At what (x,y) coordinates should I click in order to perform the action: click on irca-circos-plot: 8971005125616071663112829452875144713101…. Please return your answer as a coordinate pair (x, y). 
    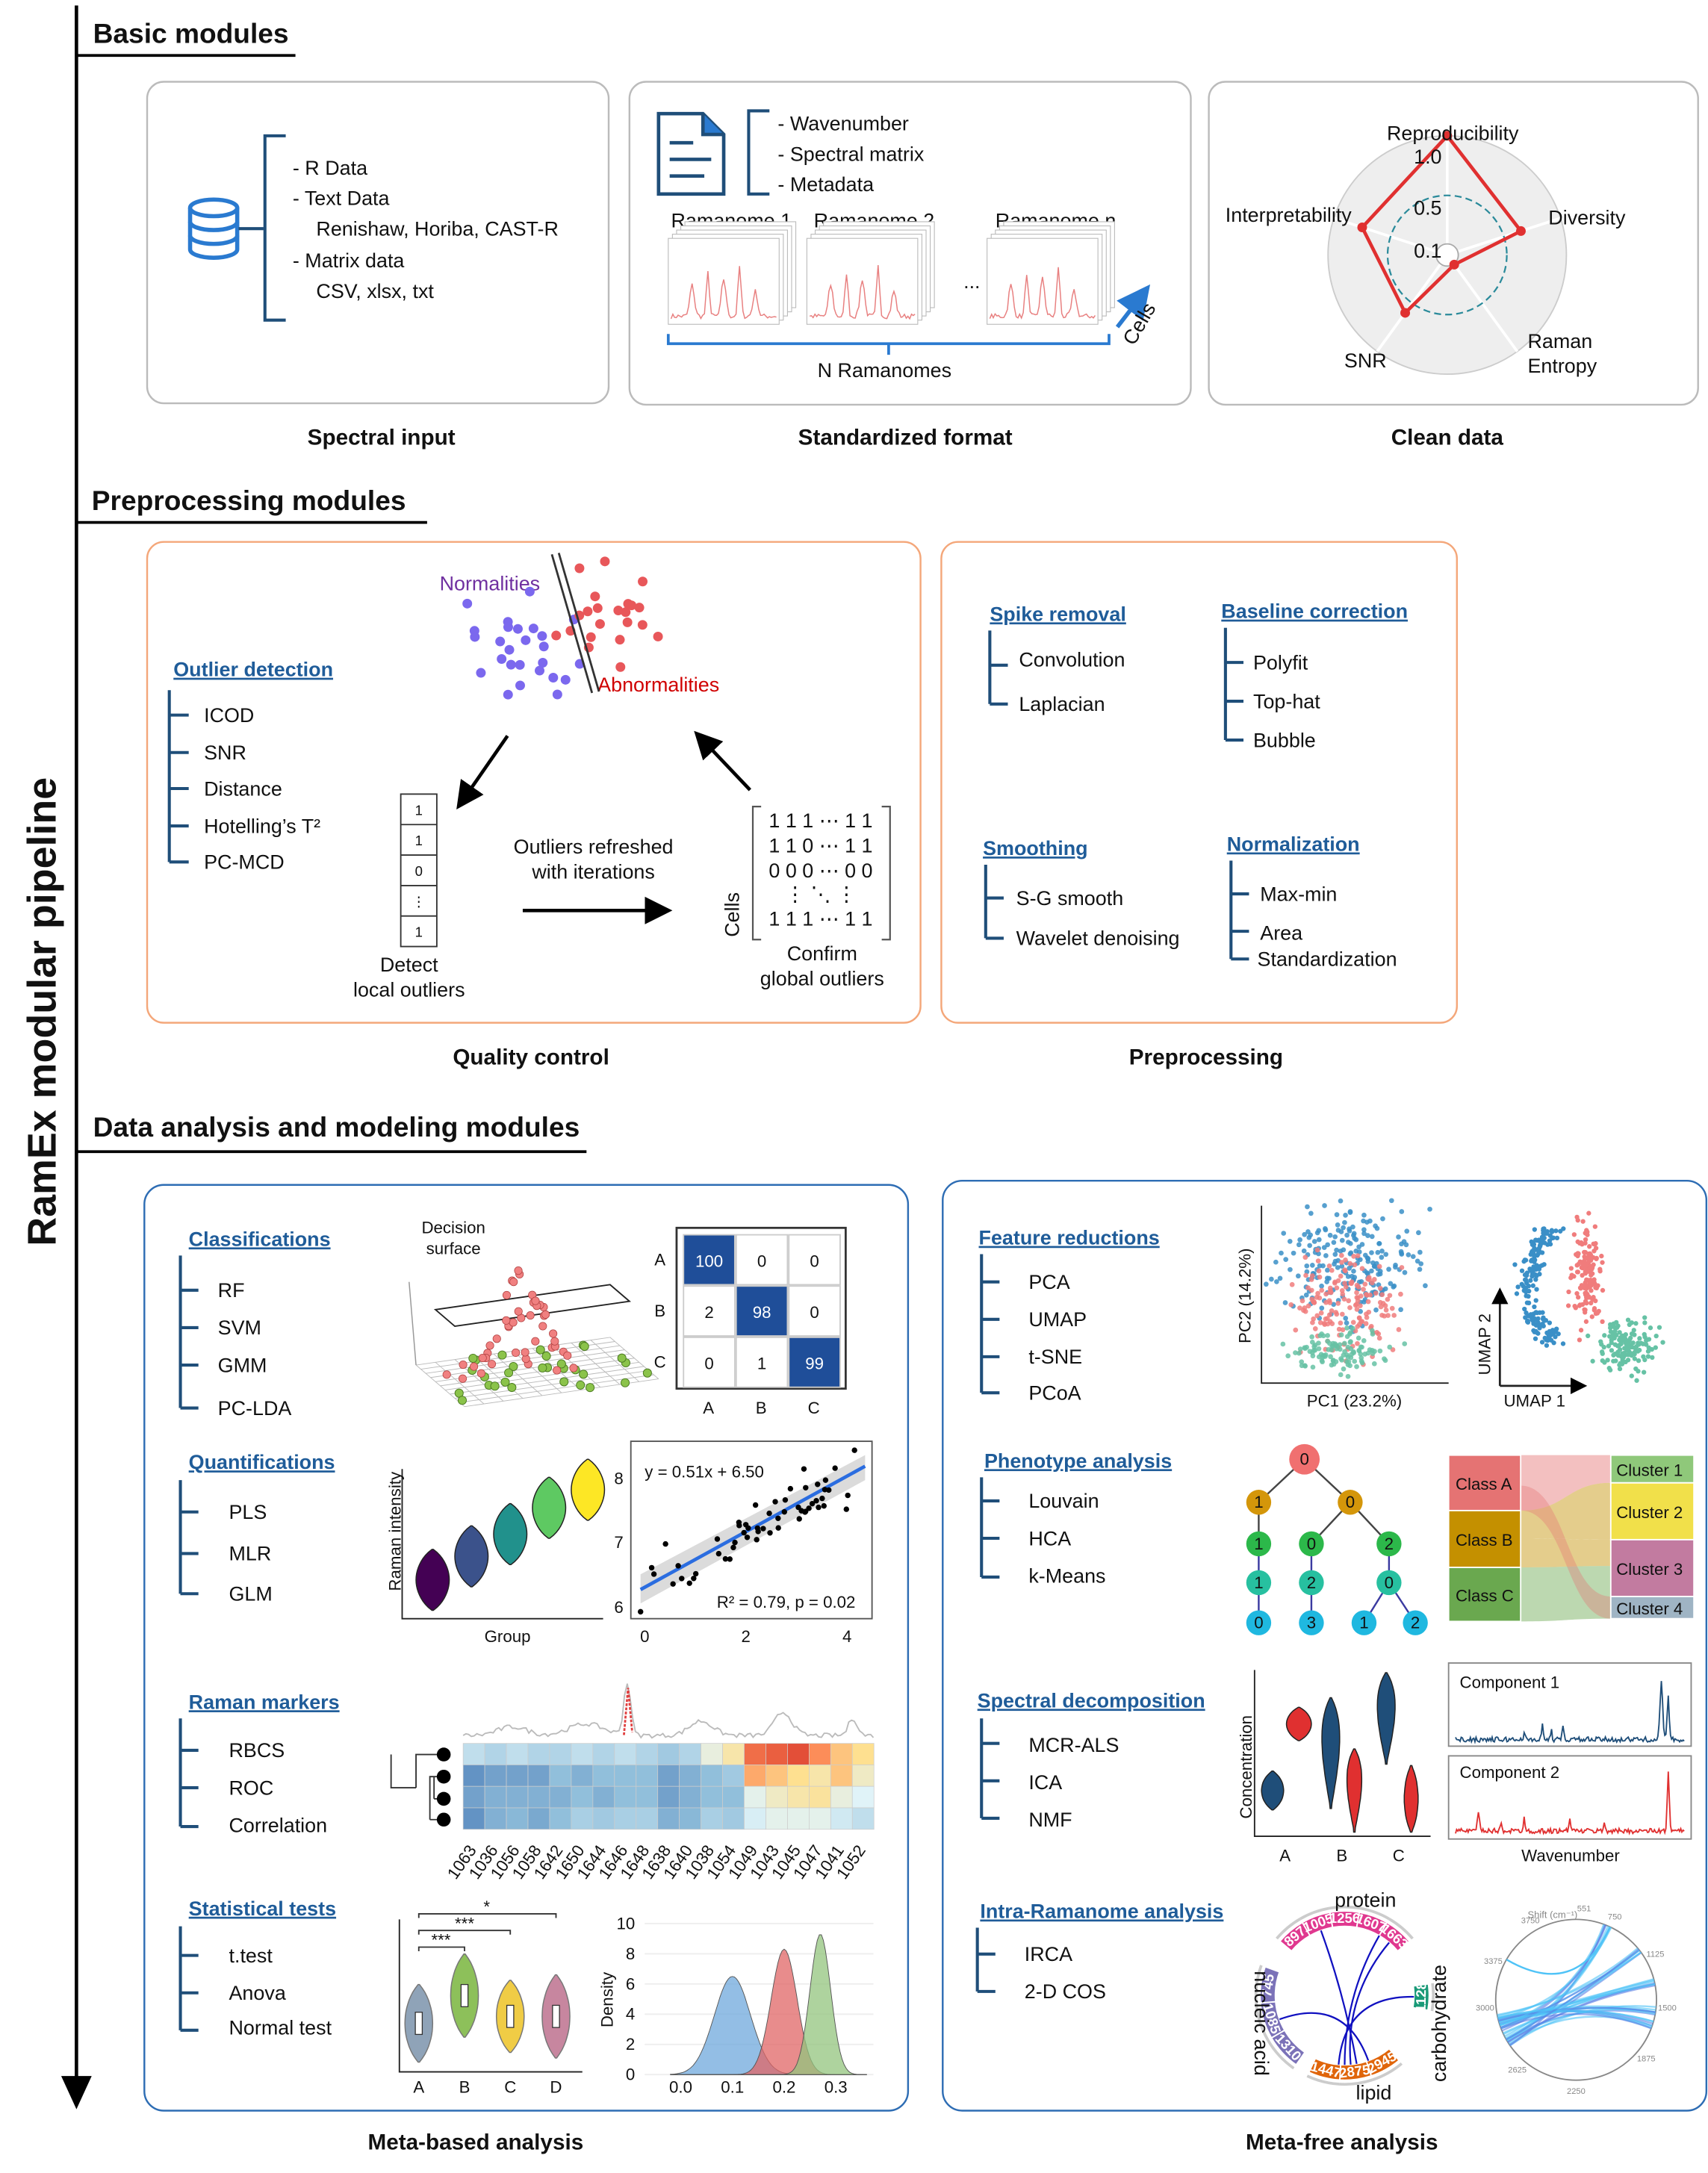
    Looking at the image, I should click on (1350, 1996).